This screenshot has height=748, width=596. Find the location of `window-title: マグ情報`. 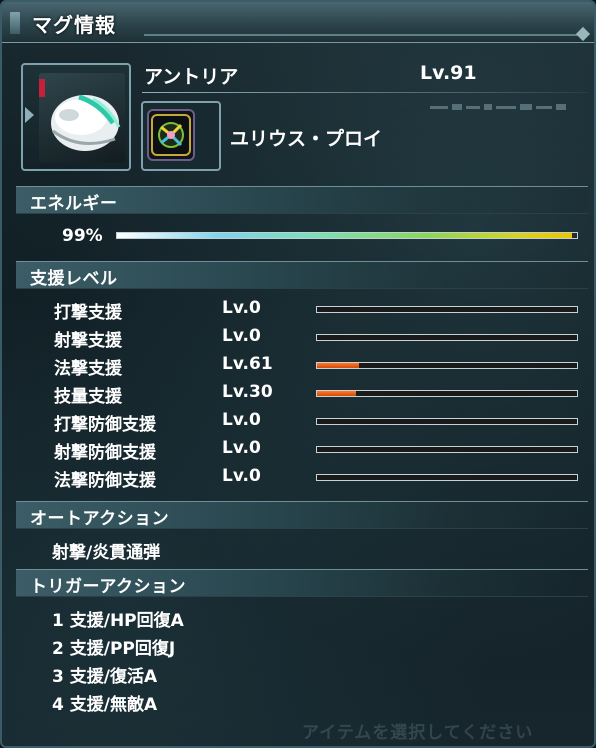

window-title: マグ情報 is located at coordinates (74, 25).